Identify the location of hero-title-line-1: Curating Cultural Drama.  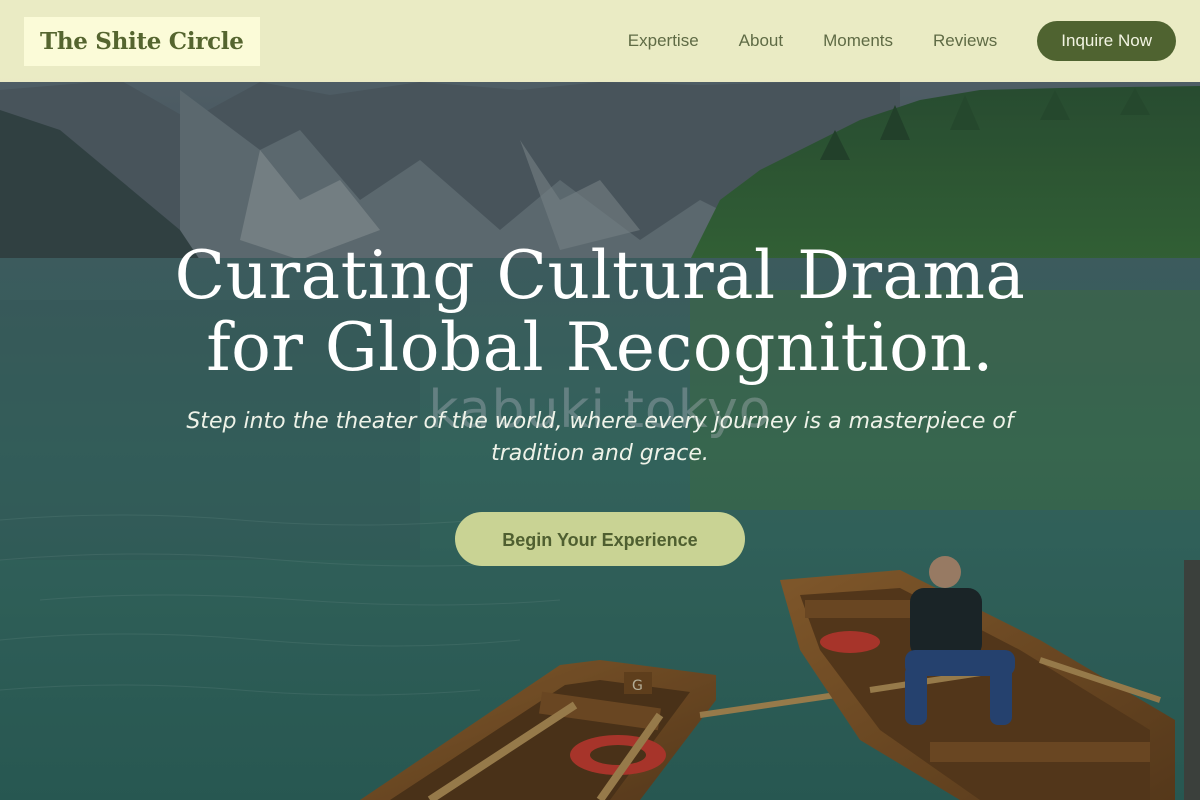
(600, 275).